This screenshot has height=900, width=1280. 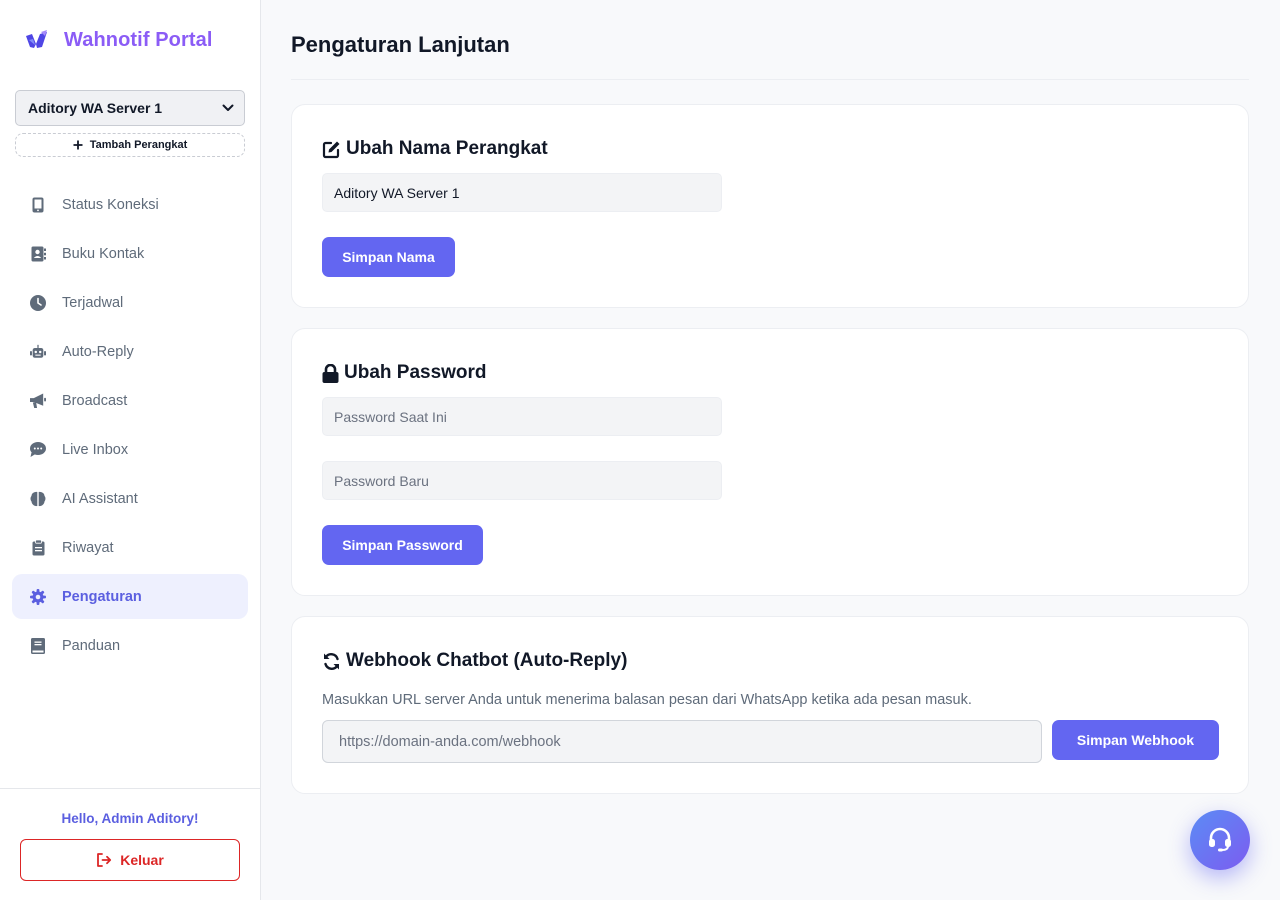 I want to click on password-card-title: Ubah Password, so click(x=404, y=373).